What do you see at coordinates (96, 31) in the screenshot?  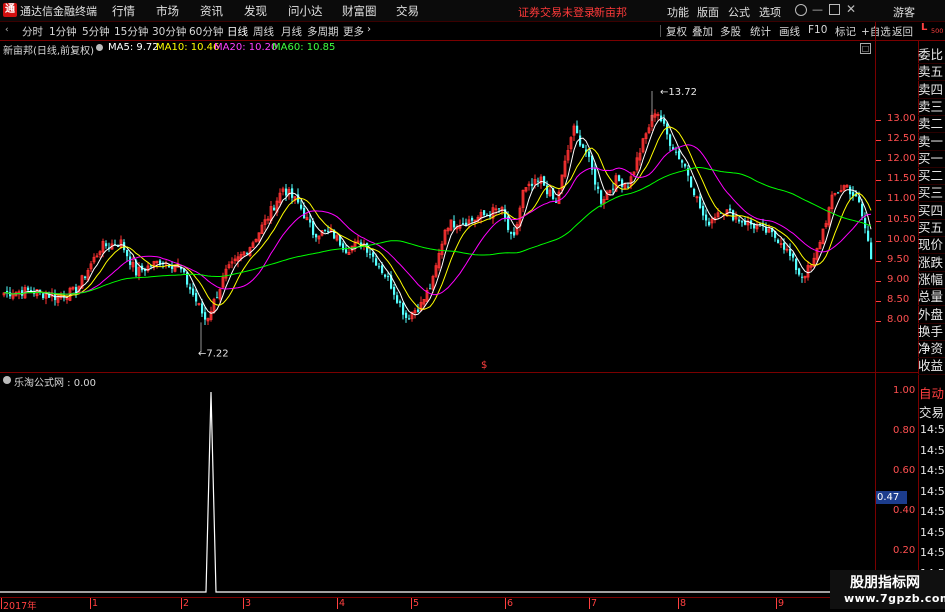 I see `period-tab-5min: 5分钟` at bounding box center [96, 31].